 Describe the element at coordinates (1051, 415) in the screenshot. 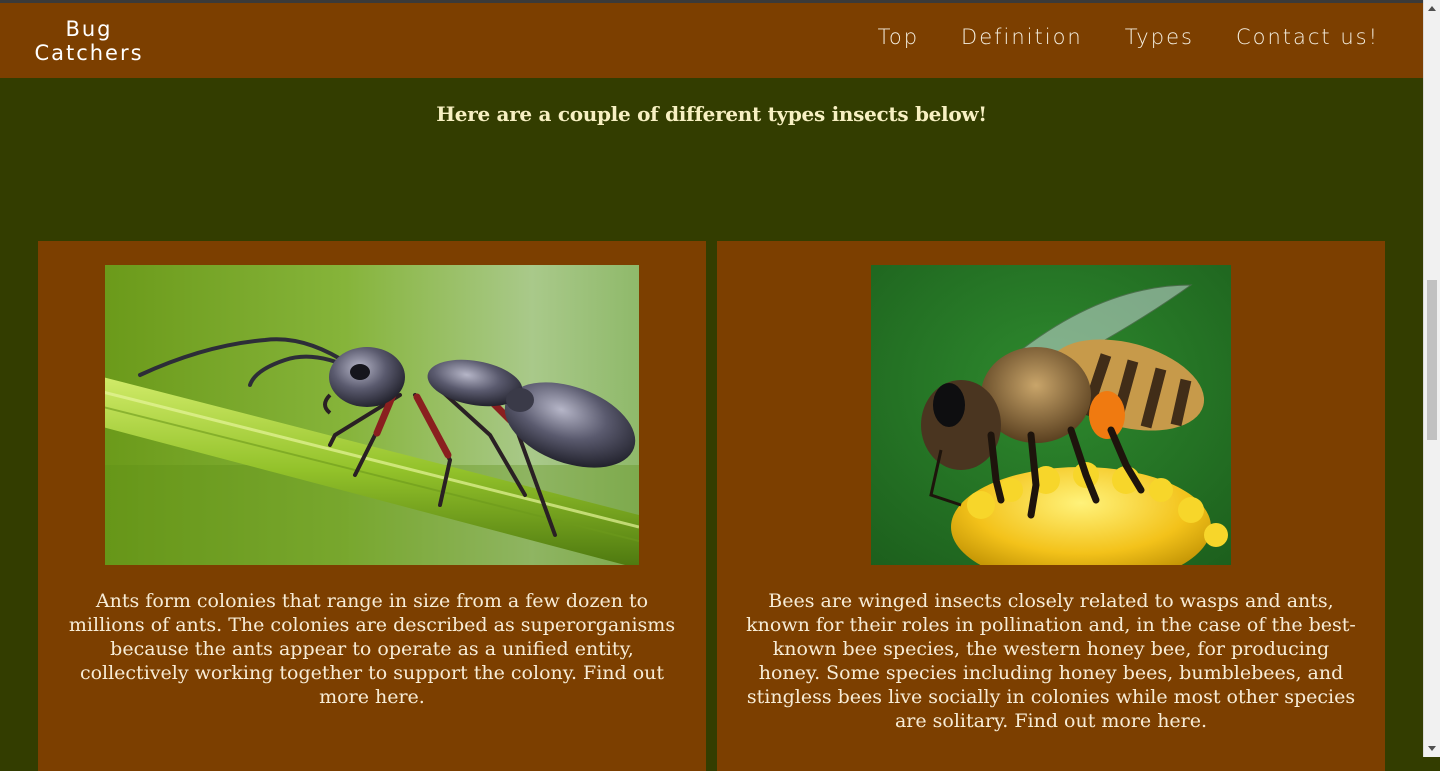

I see `bee-photo` at that location.